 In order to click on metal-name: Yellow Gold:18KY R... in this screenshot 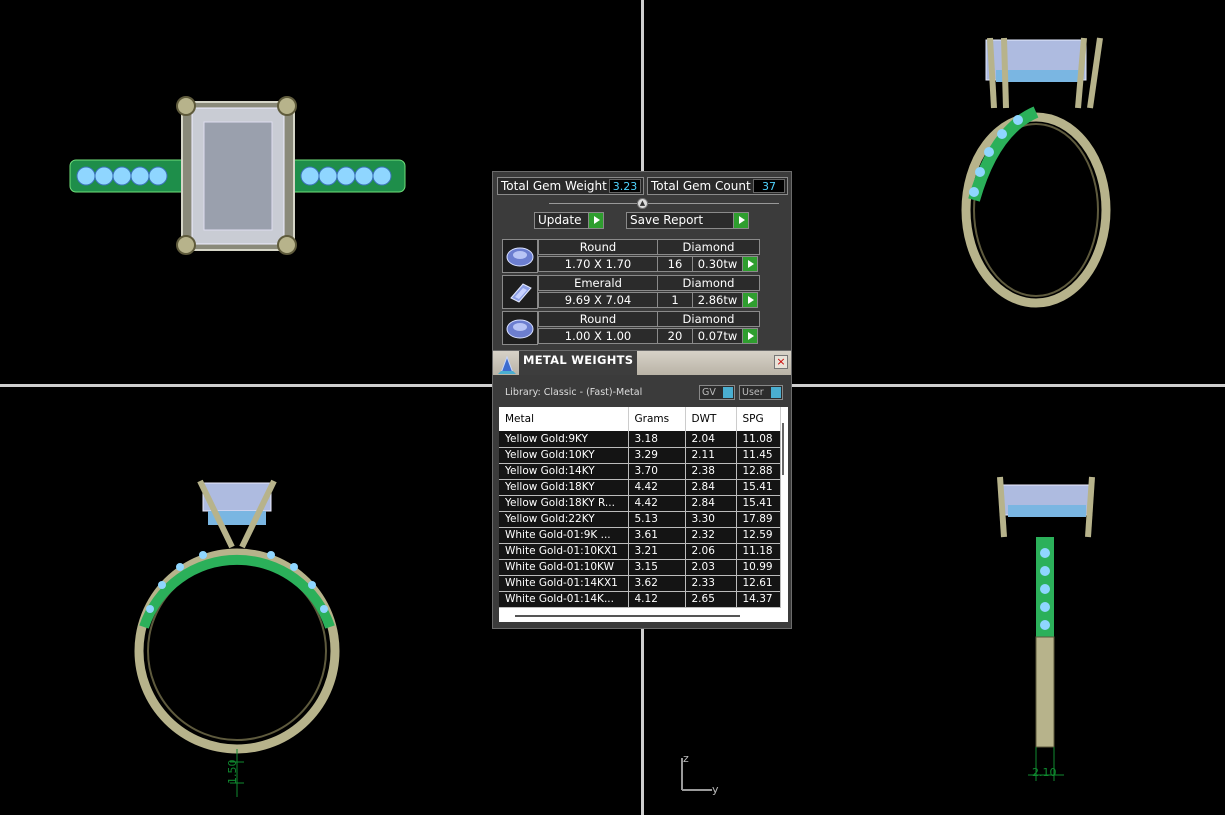, I will do `click(564, 503)`.